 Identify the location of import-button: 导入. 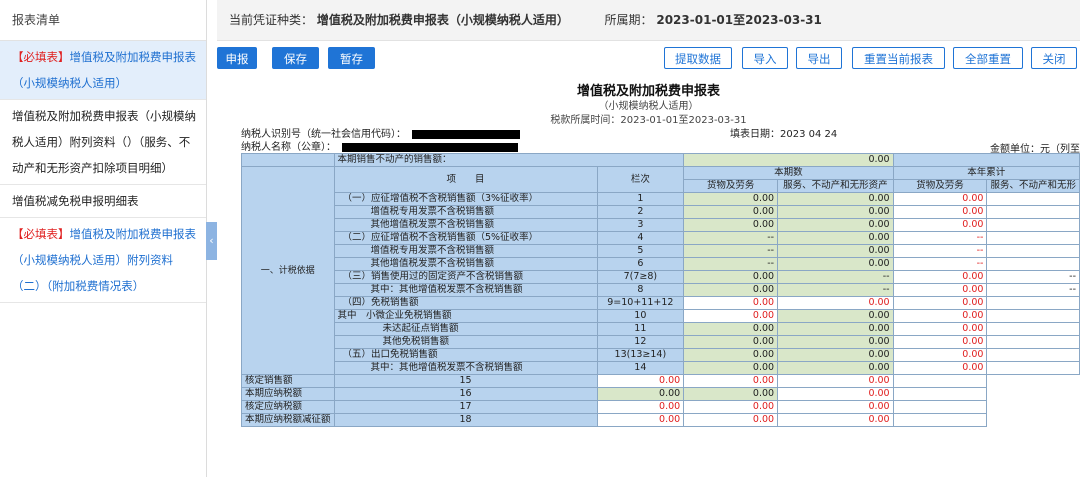
(765, 58).